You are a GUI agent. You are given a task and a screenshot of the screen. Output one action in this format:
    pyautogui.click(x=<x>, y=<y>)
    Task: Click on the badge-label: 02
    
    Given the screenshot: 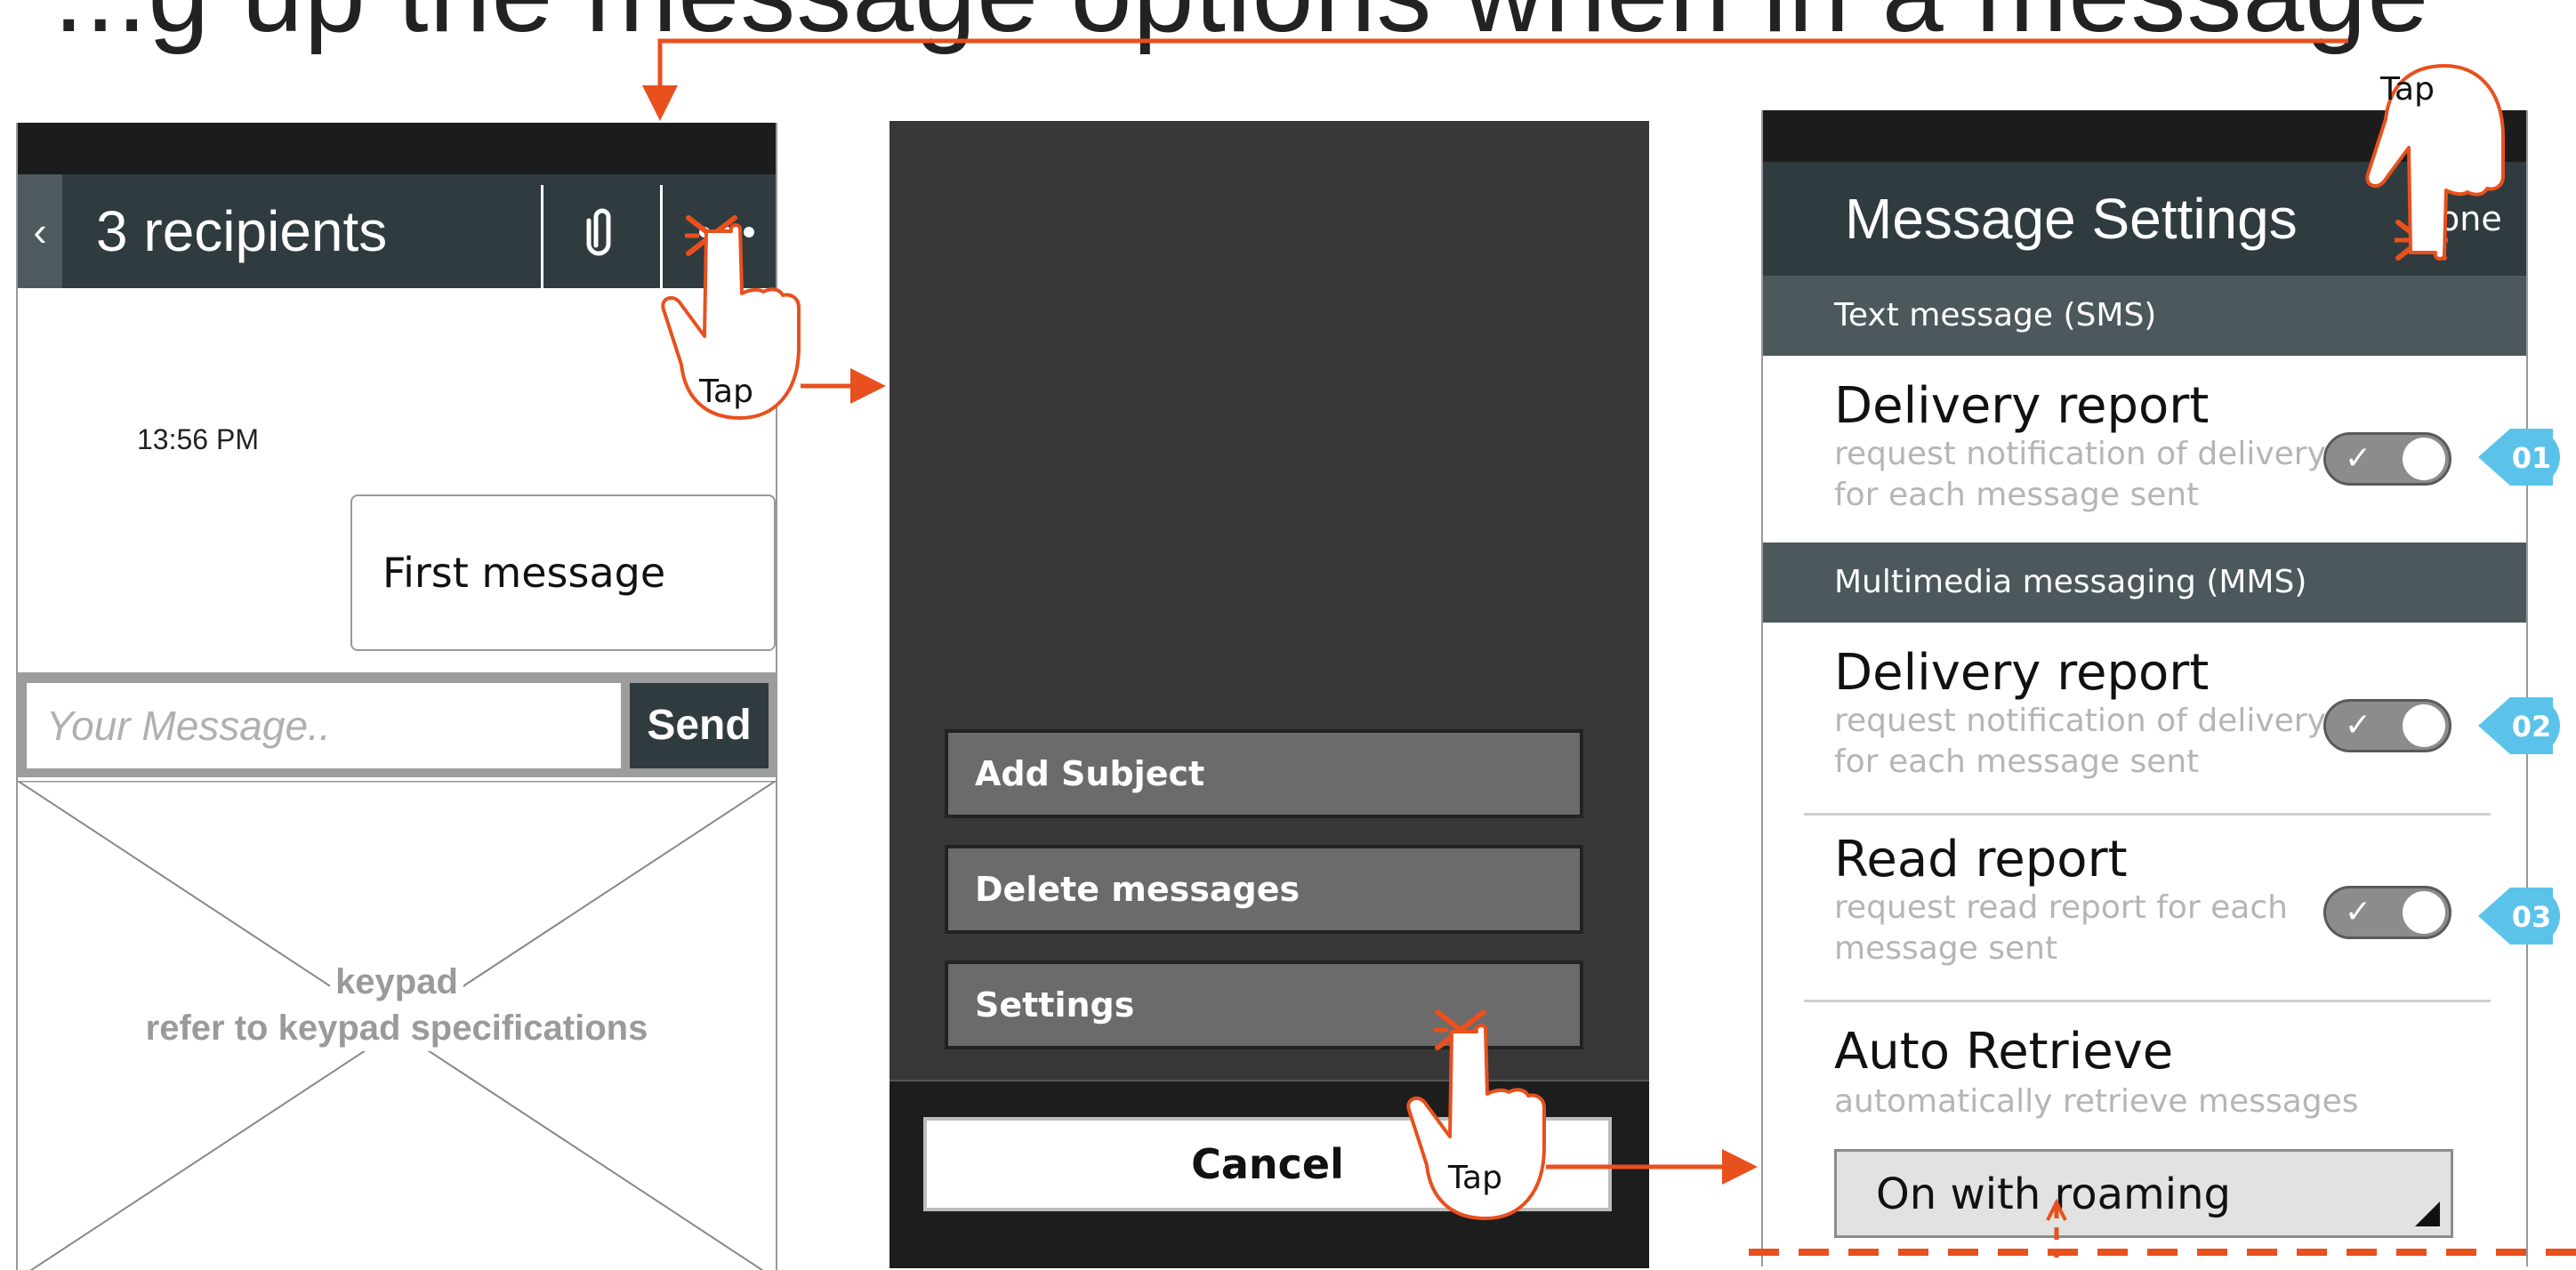 What is the action you would take?
    pyautogui.click(x=2532, y=727)
    